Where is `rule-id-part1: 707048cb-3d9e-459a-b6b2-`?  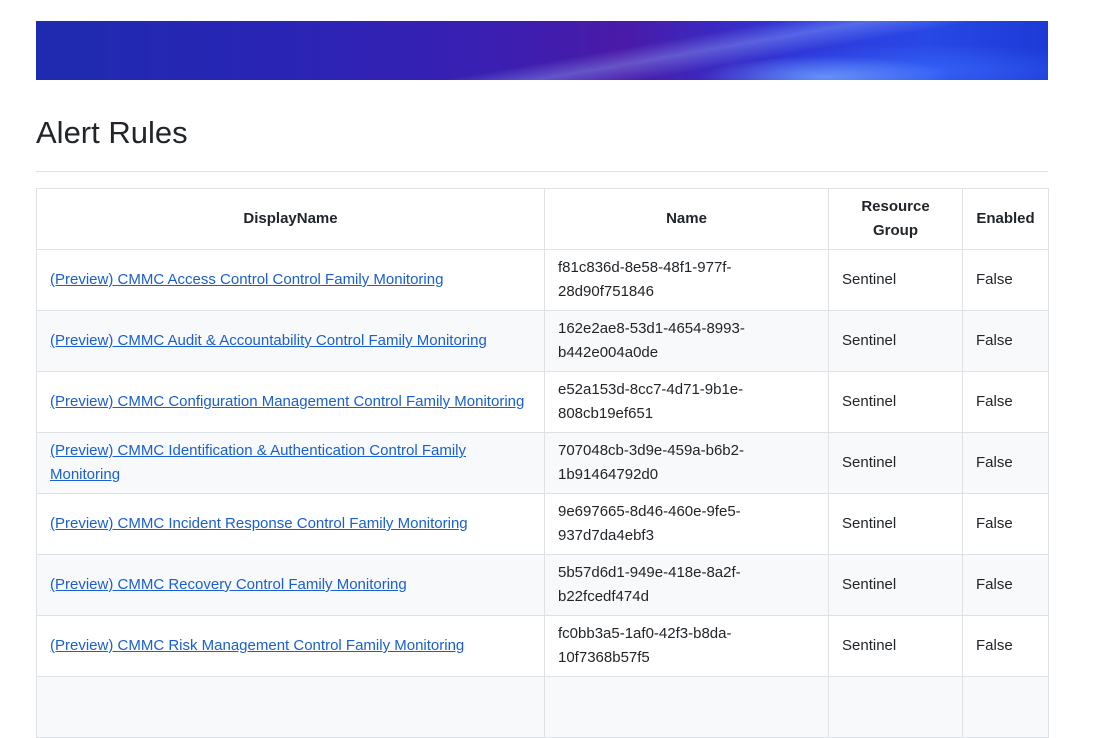
rule-id-part1: 707048cb-3d9e-459a-b6b2- is located at coordinates (651, 450).